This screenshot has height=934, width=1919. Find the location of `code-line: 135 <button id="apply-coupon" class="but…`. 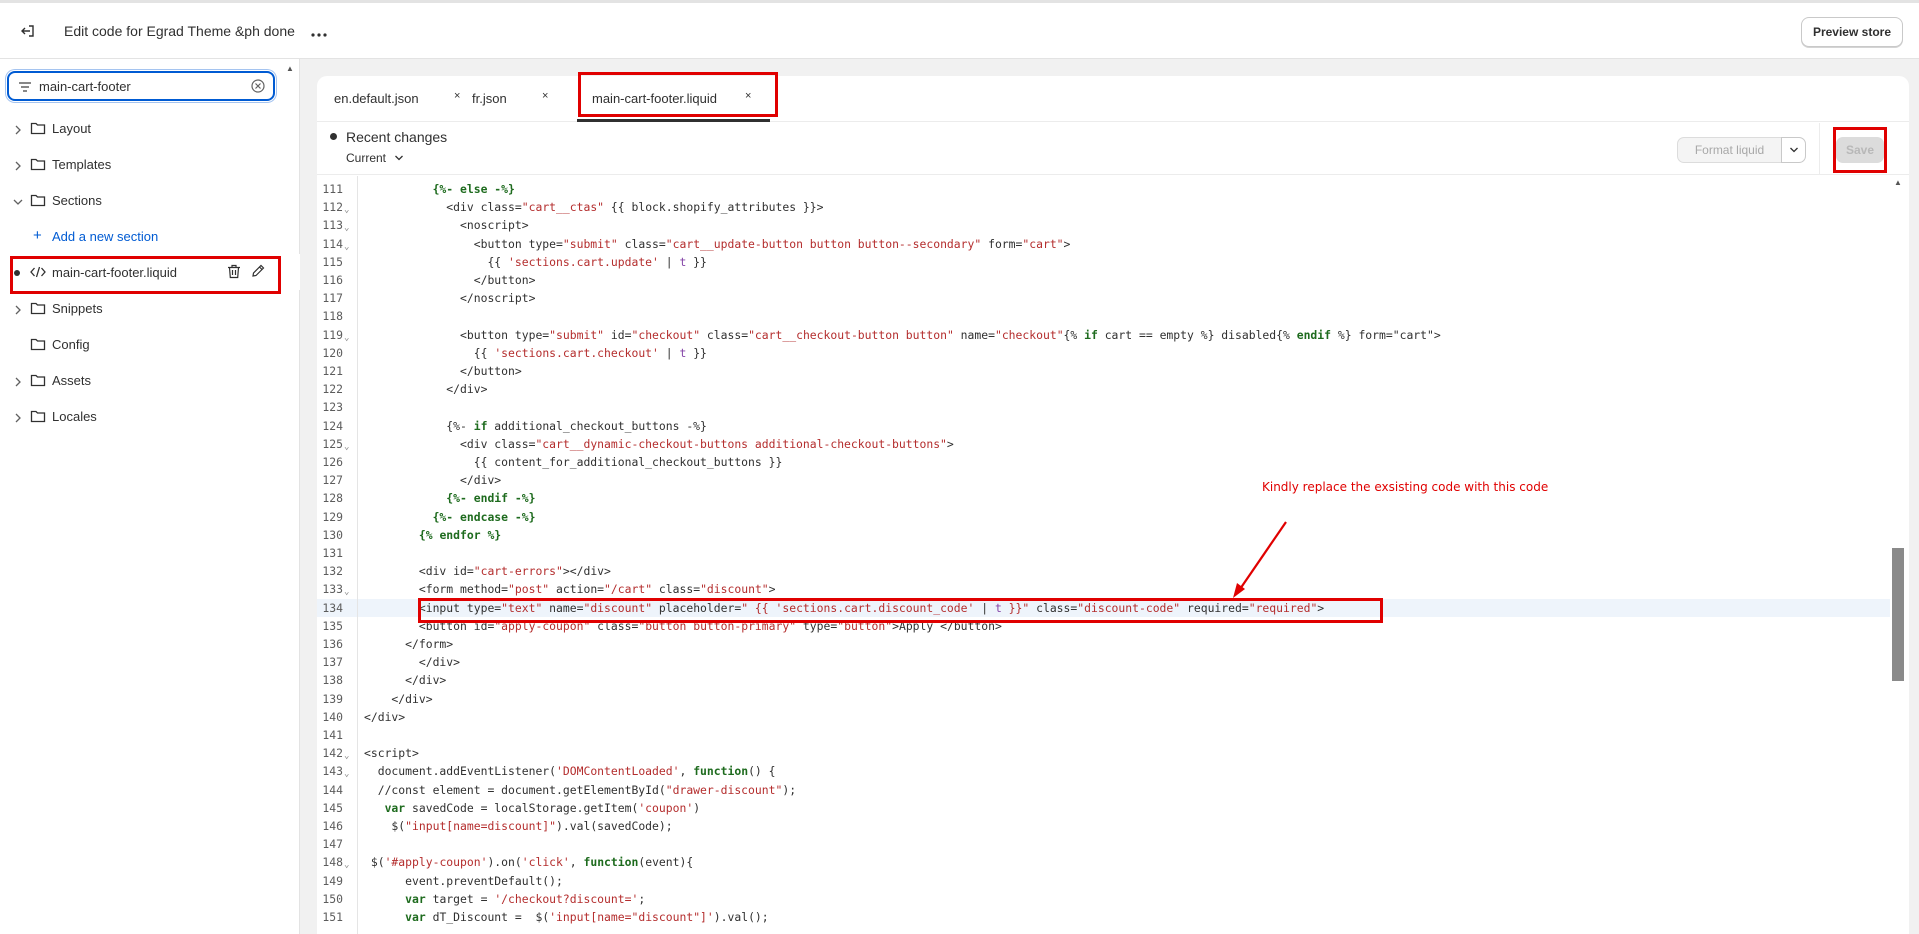

code-line: 135 <button id="apply-coupon" class="but… is located at coordinates (1104, 626).